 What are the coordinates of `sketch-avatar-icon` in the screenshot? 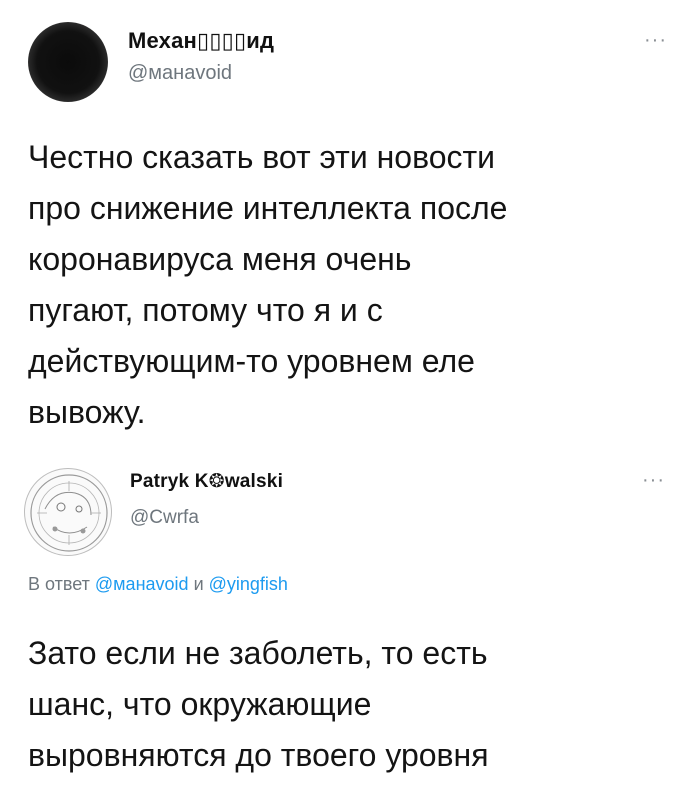 It's located at (69, 513).